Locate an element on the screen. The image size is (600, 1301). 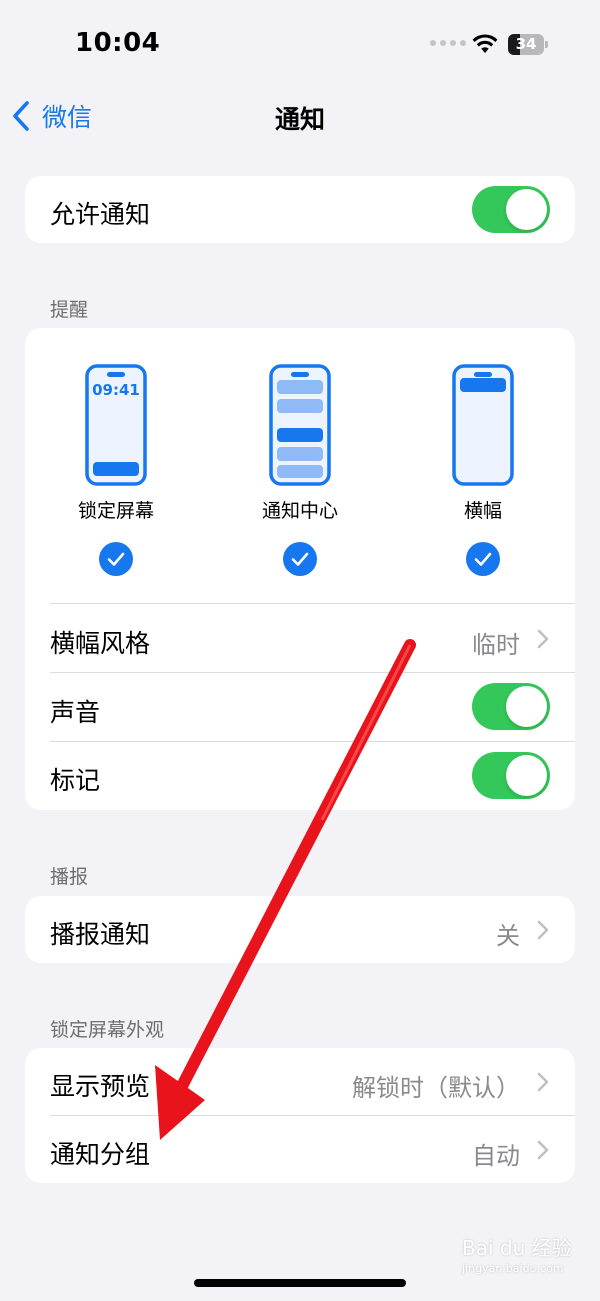
lock-screen-section-header: 锁定屏幕外观 is located at coordinates (107, 1030).